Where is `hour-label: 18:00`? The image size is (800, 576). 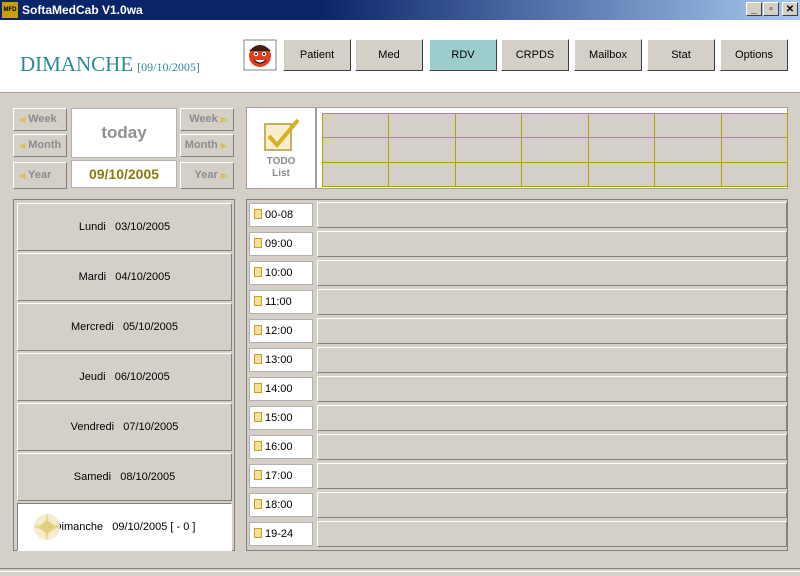 hour-label: 18:00 is located at coordinates (281, 505).